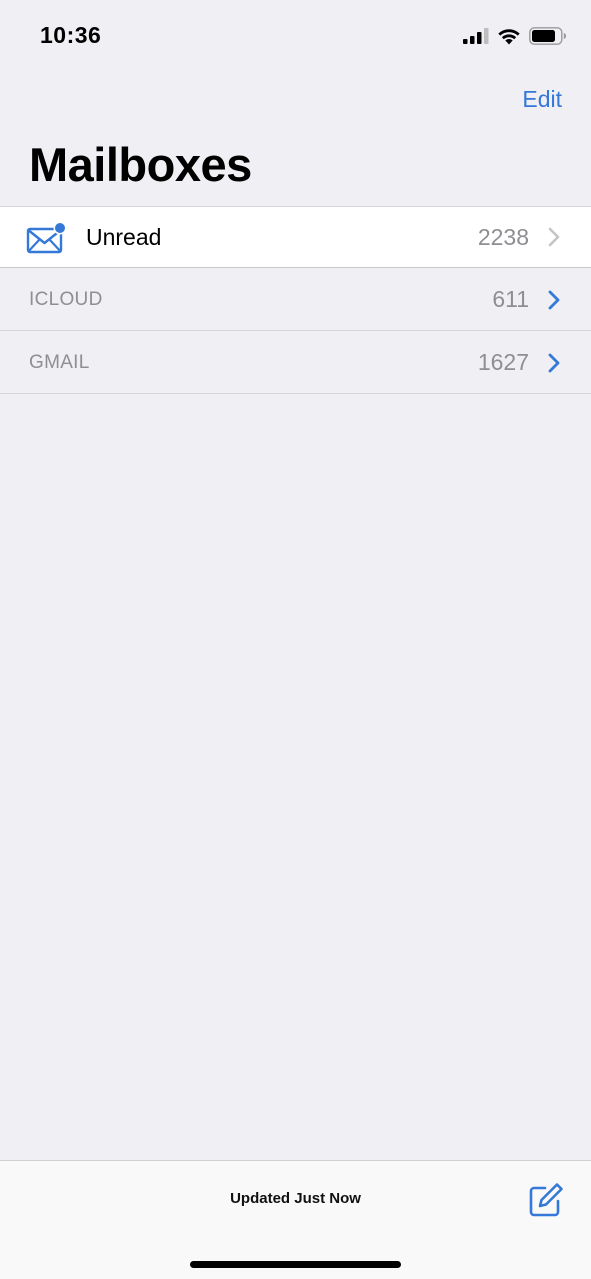  I want to click on update-status-text: Updated Just Now, so click(295, 1198).